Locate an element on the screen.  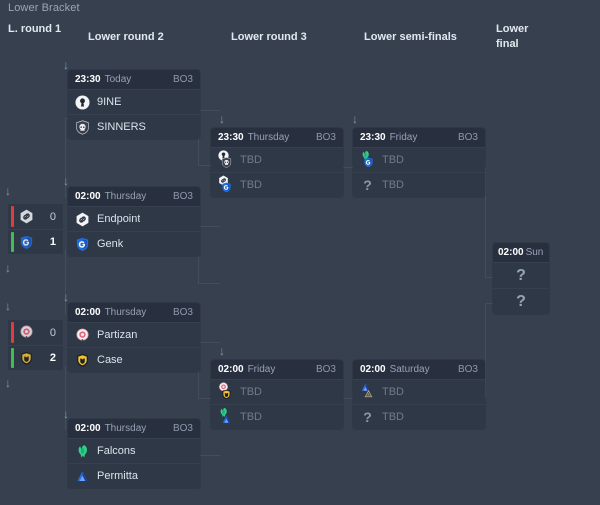
match-card: 23:30 Thursday BO3 TBD TBD is located at coordinates (277, 162).